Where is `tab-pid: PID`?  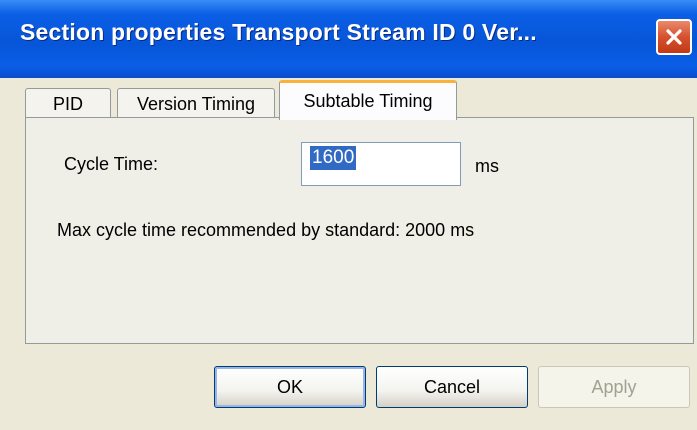
tab-pid: PID is located at coordinates (68, 104).